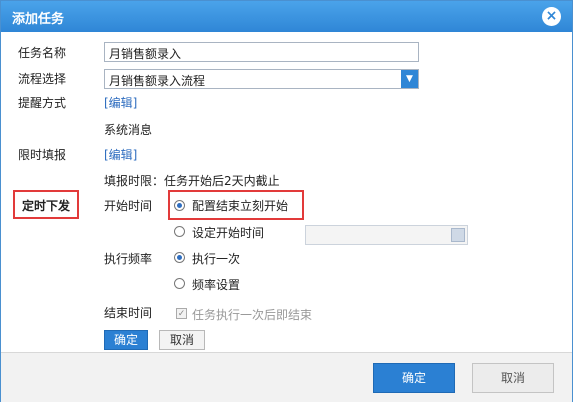 This screenshot has width=573, height=402. Describe the element at coordinates (42, 53) in the screenshot. I see `task-name-label: 任务名称` at that location.